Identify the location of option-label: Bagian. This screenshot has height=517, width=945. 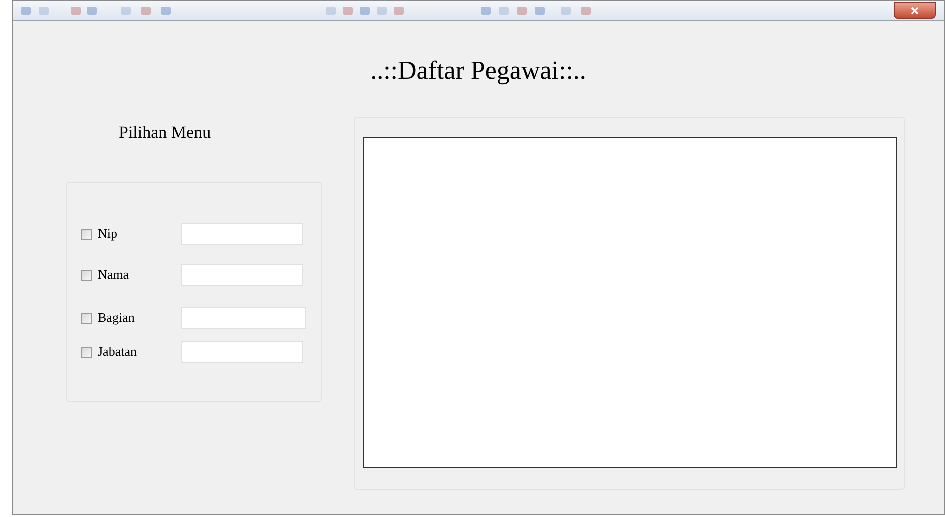
(117, 318).